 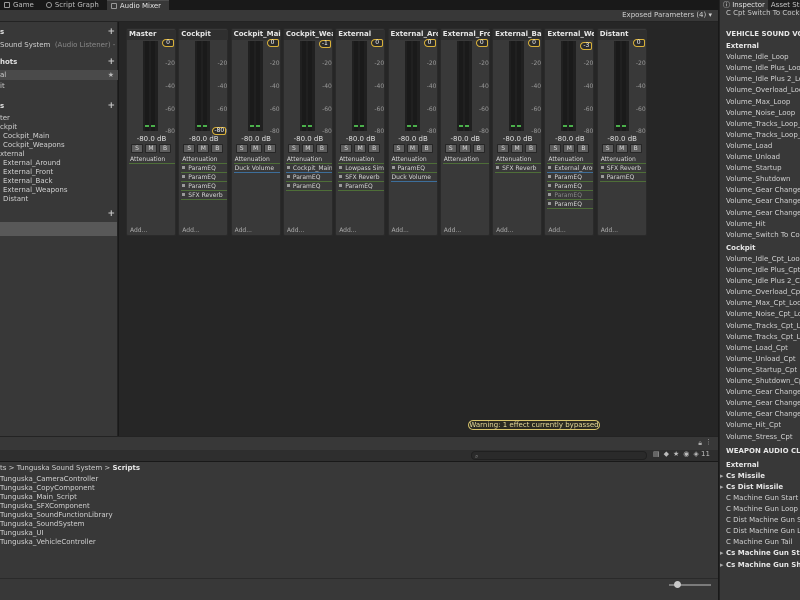 What do you see at coordinates (758, 102) in the screenshot?
I see `inspector-field: Volume_Max_Loop` at bounding box center [758, 102].